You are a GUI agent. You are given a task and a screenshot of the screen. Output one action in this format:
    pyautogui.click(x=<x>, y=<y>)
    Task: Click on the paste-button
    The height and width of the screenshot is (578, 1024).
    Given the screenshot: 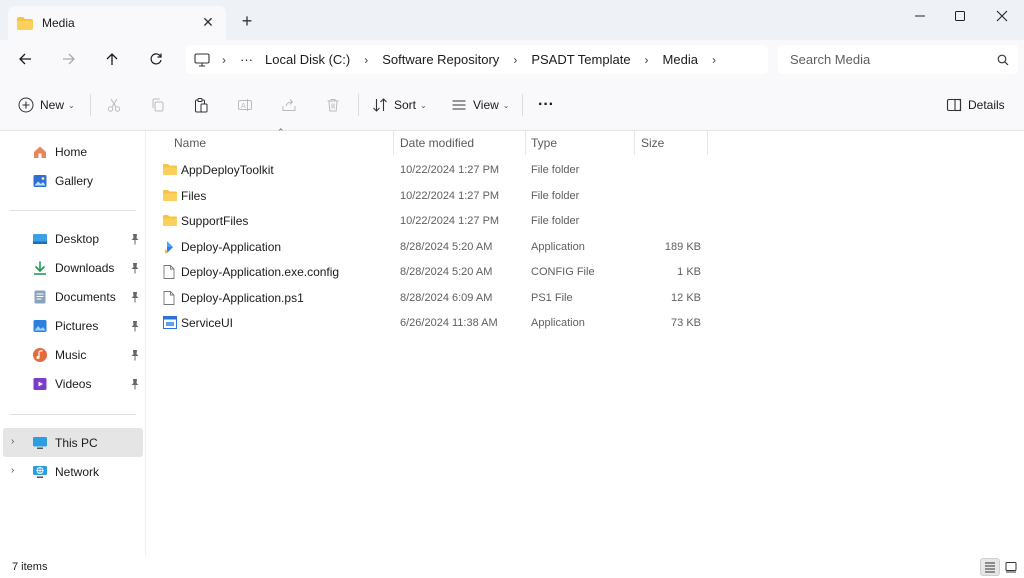 What is the action you would take?
    pyautogui.click(x=201, y=105)
    